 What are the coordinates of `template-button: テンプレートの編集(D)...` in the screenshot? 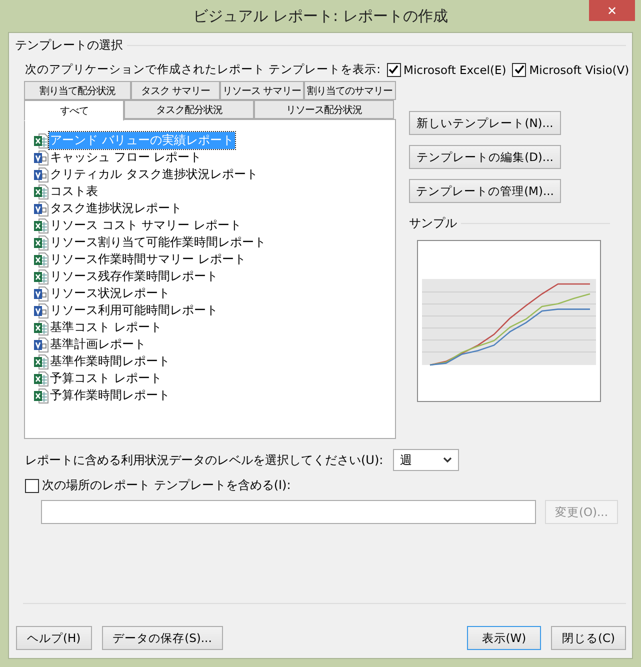 It's located at (485, 157).